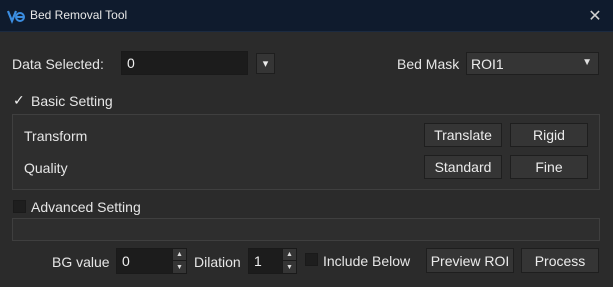  I want to click on window-title: Bed Removal Tool, so click(79, 15).